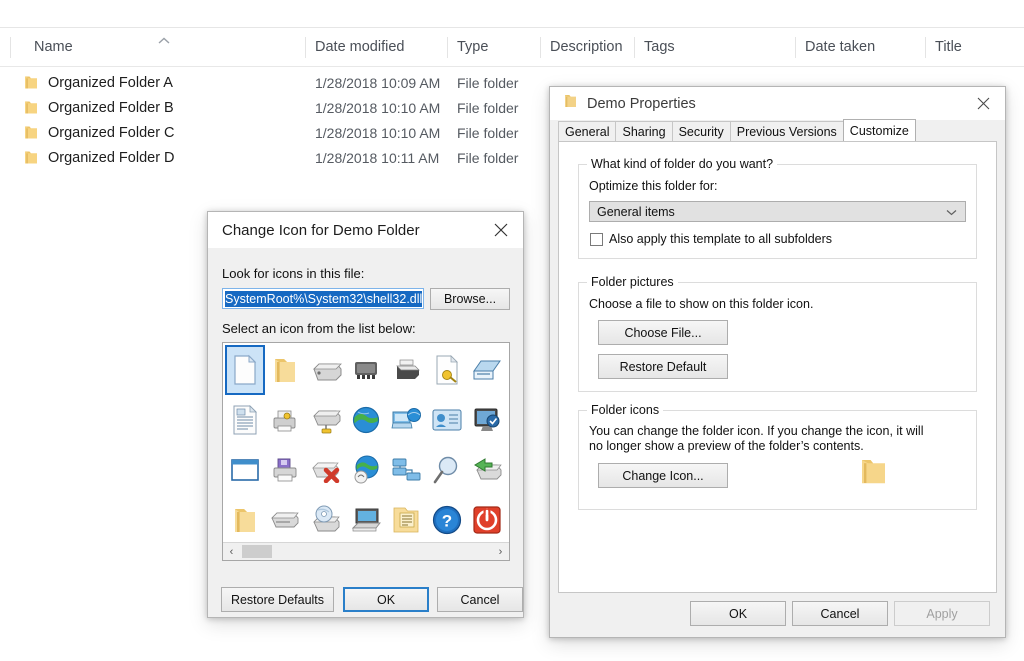  I want to click on printer-secure-icon, so click(285, 420).